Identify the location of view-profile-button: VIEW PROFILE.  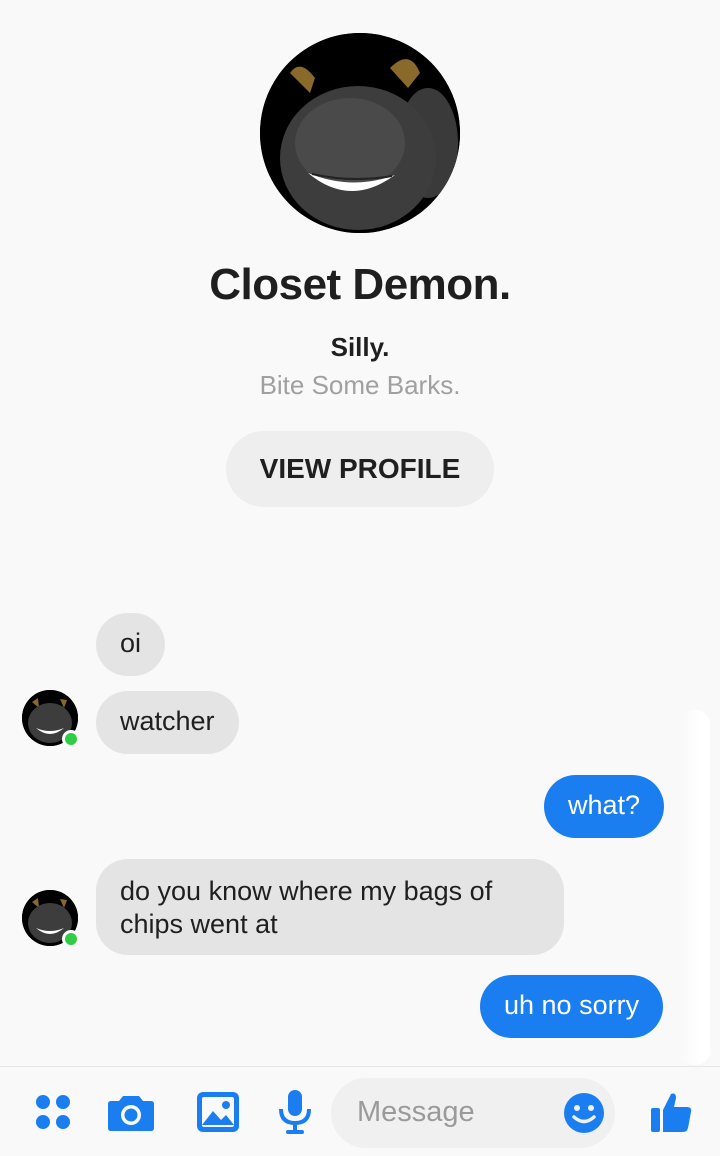
(360, 469).